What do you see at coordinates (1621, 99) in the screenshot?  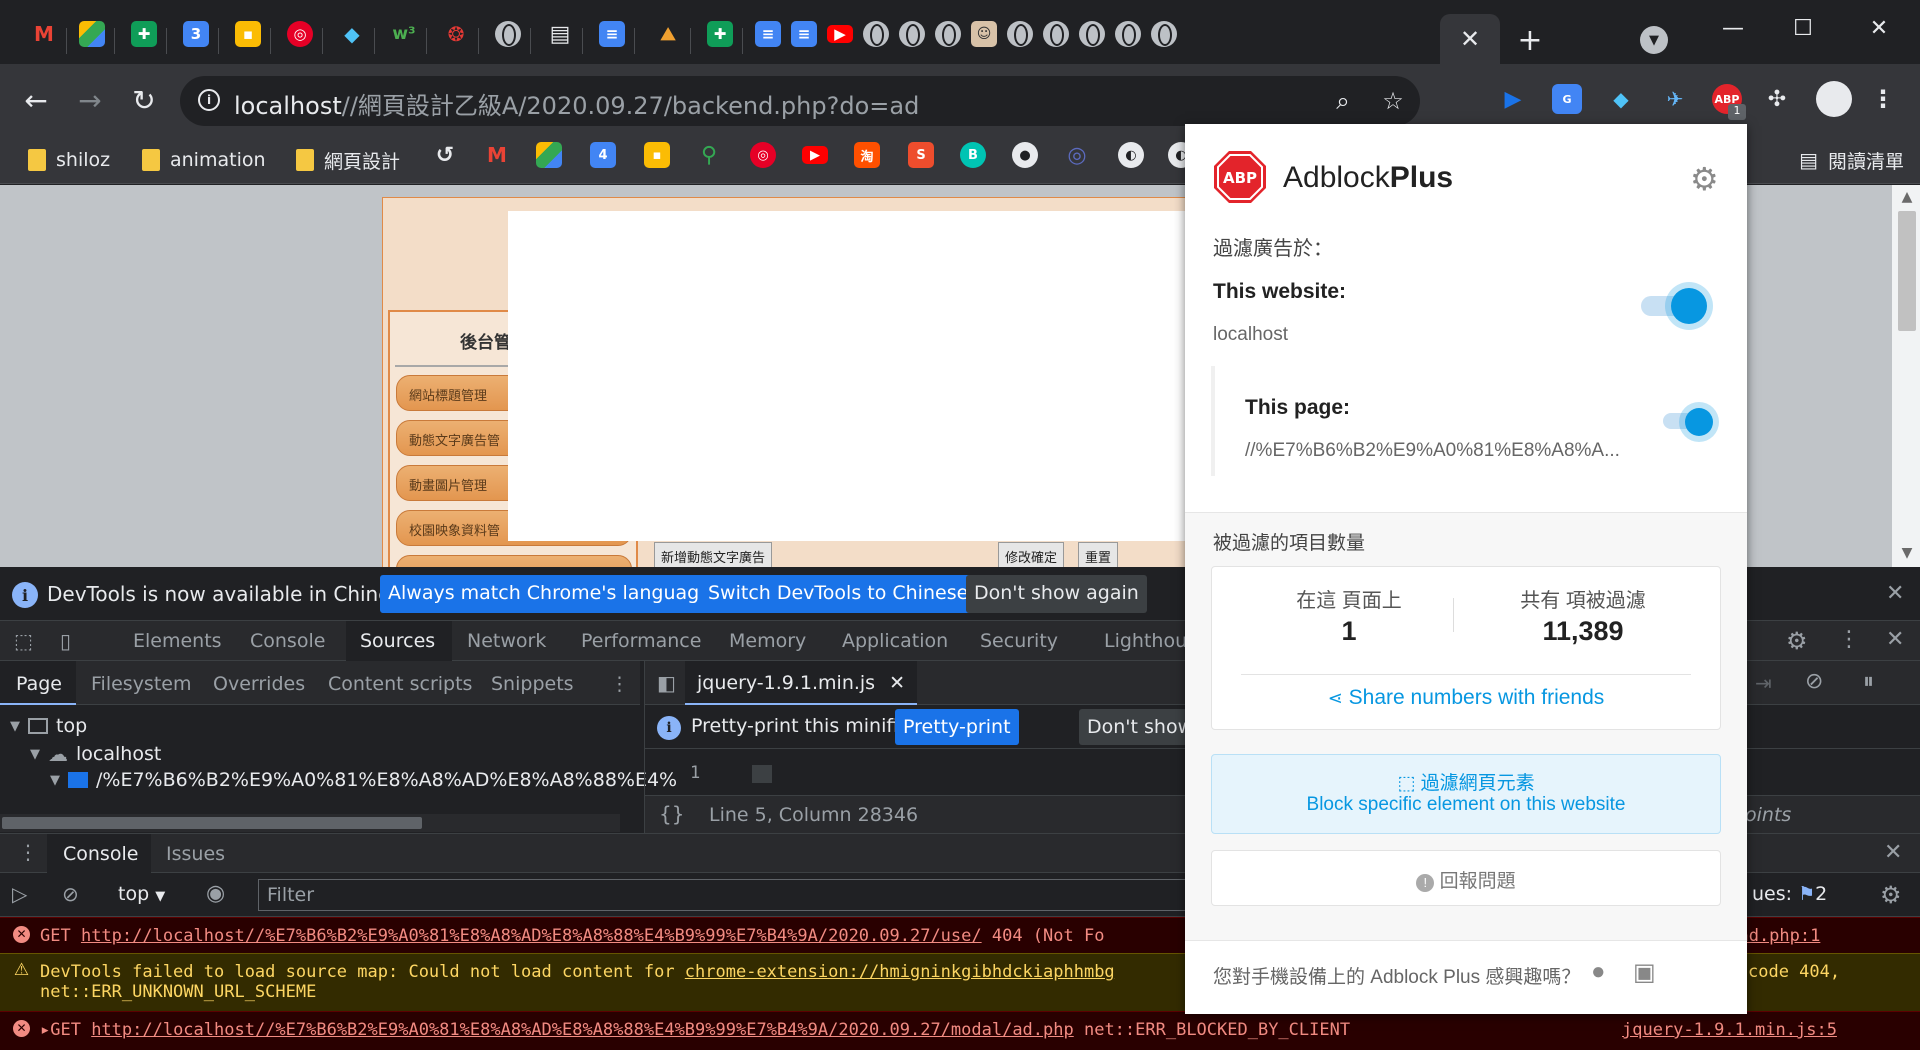 I see `gem-extension-icon: ◆` at bounding box center [1621, 99].